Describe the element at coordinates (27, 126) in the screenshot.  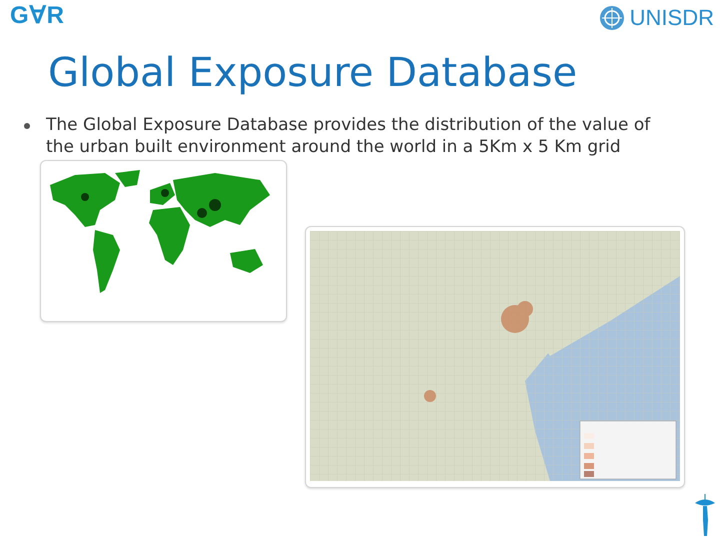
I see `bullet-icon` at that location.